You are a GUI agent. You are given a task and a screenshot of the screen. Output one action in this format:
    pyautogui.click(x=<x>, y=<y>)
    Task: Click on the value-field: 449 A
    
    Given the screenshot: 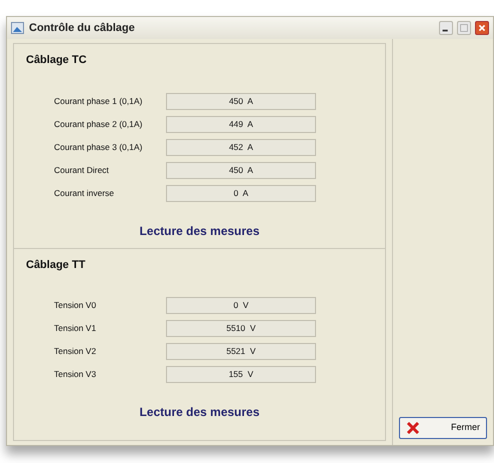 What is the action you would take?
    pyautogui.click(x=241, y=124)
    